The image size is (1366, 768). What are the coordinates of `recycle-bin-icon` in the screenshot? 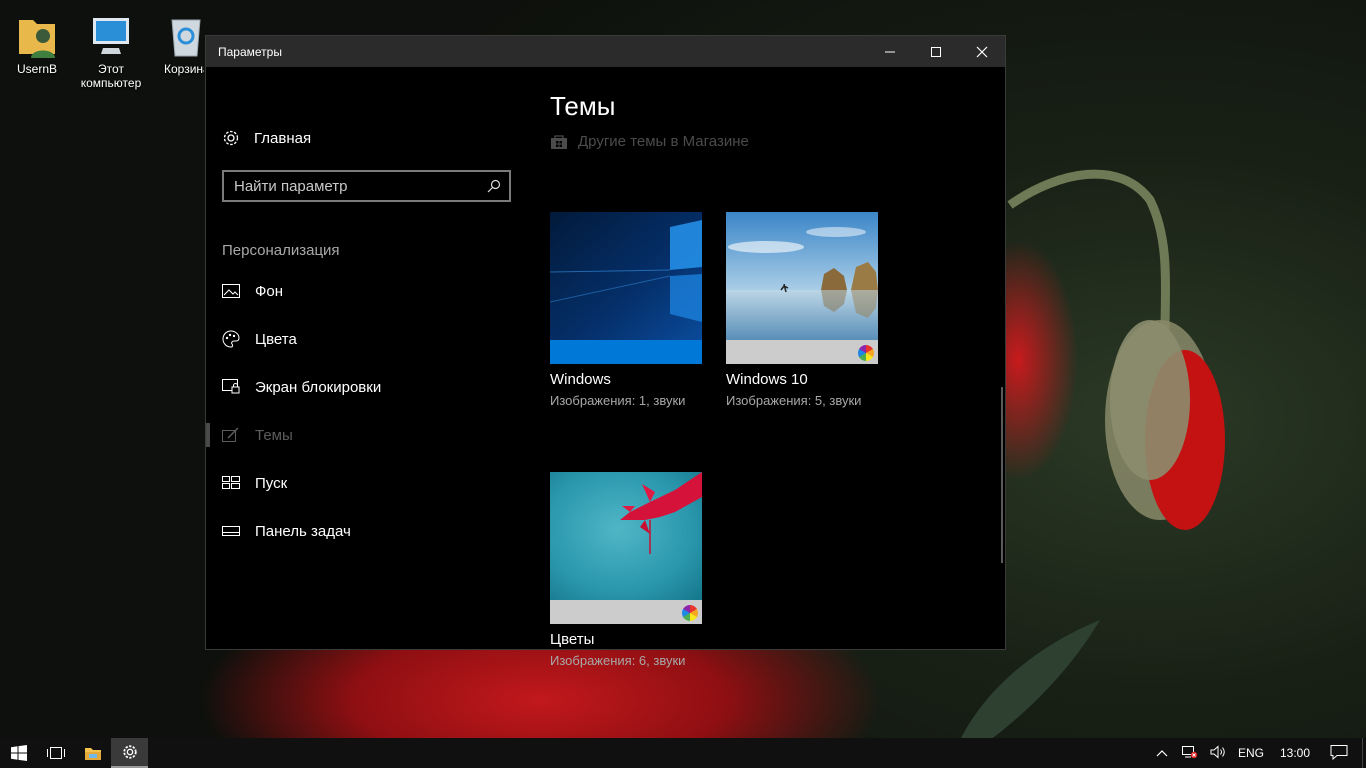 It's located at (183, 36).